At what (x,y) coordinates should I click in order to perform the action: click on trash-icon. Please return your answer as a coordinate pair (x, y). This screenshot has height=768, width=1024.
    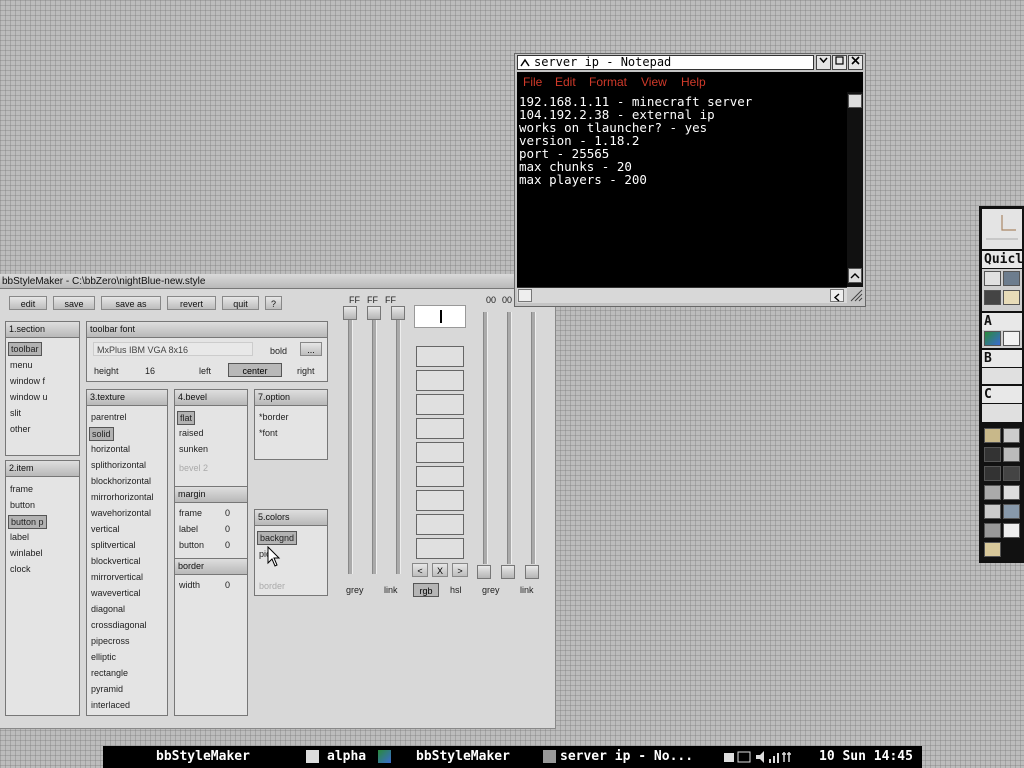
    Looking at the image, I should click on (992, 530).